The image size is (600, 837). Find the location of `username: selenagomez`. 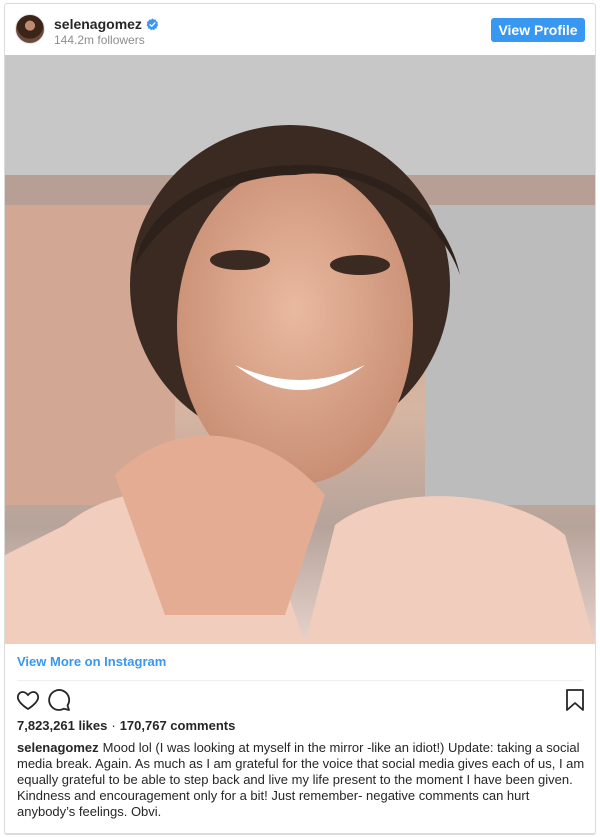

username: selenagomez is located at coordinates (98, 24).